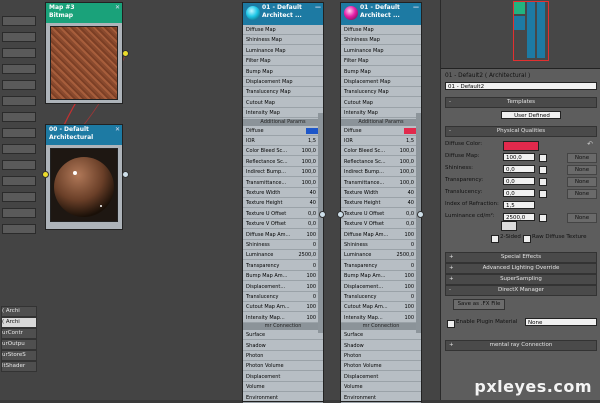  What do you see at coordinates (381, 103) in the screenshot?
I see `map-slot: Cutout Map` at bounding box center [381, 103].